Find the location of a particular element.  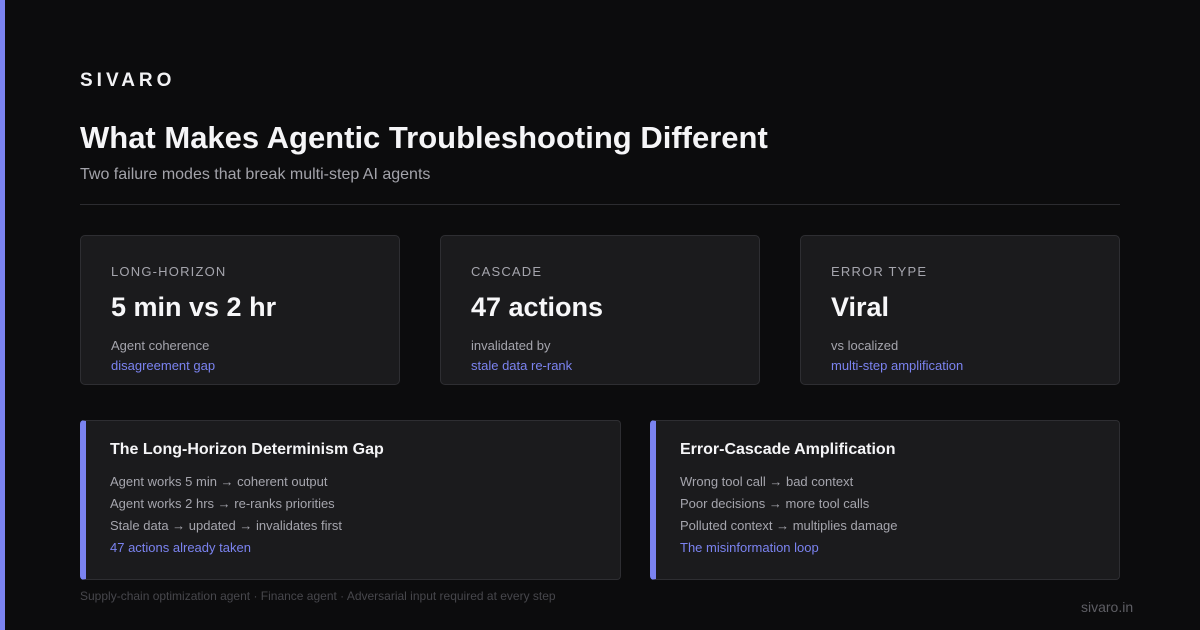

stat-value: 5 min vs 2 hr is located at coordinates (194, 307).